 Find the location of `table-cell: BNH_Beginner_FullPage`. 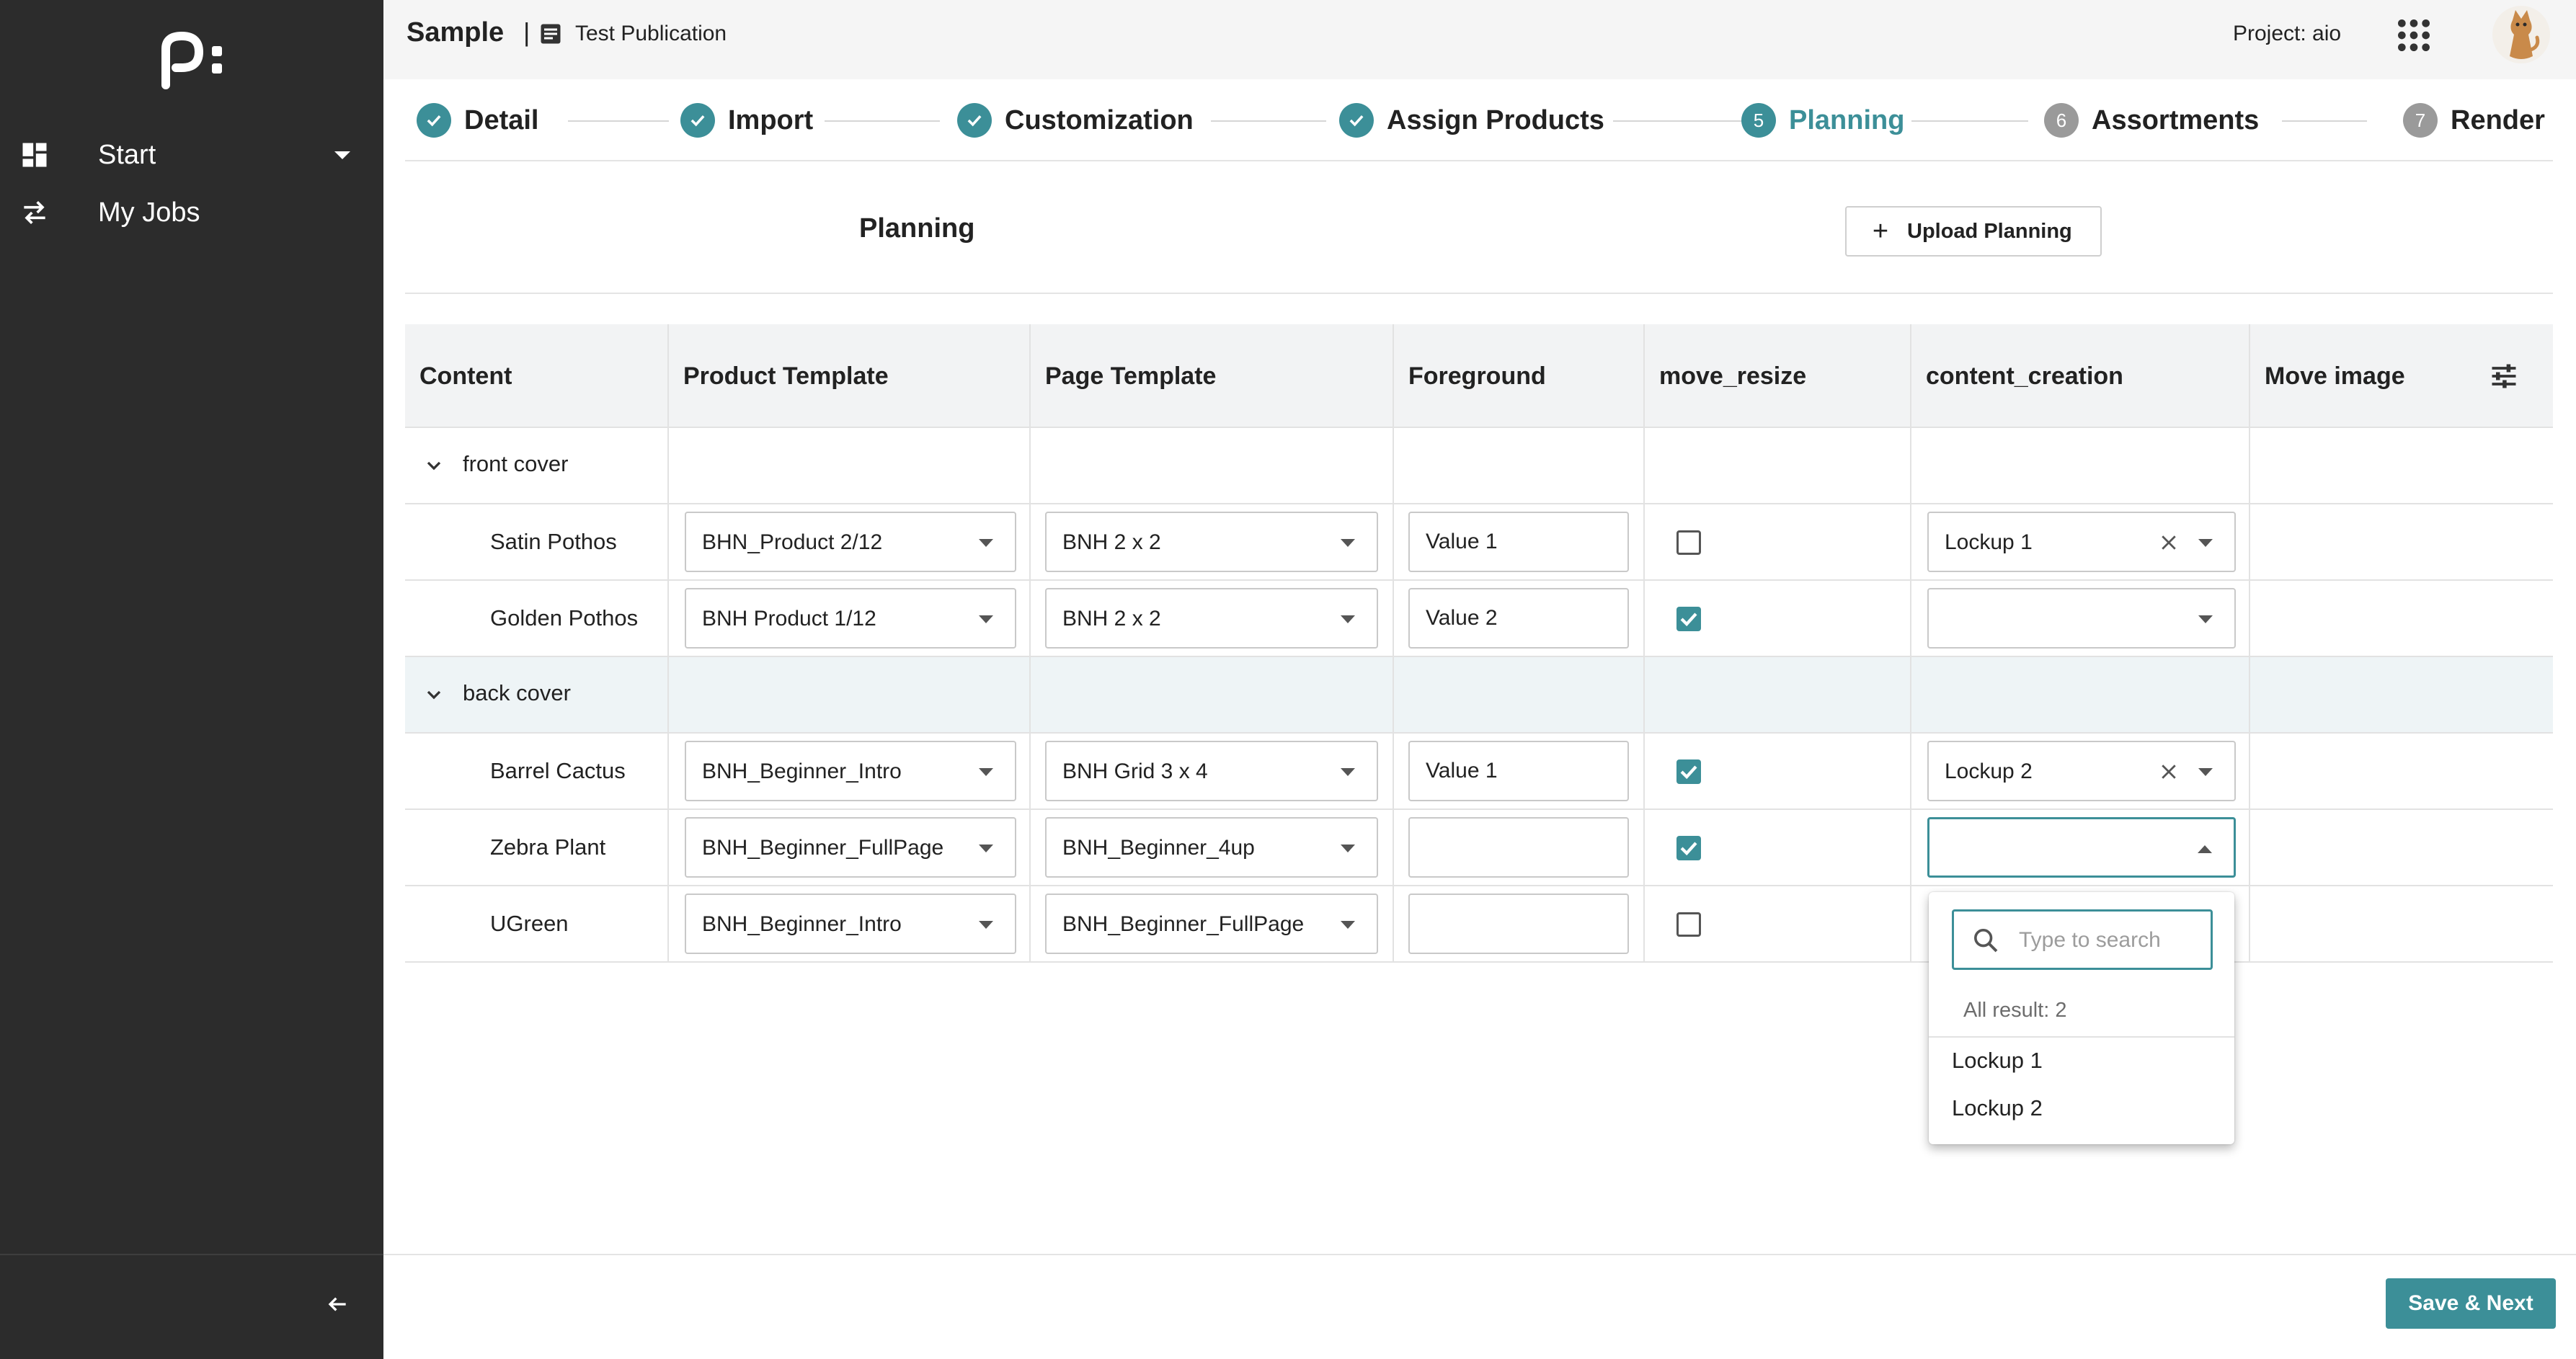

table-cell: BNH_Beginner_FullPage is located at coordinates (850, 848).